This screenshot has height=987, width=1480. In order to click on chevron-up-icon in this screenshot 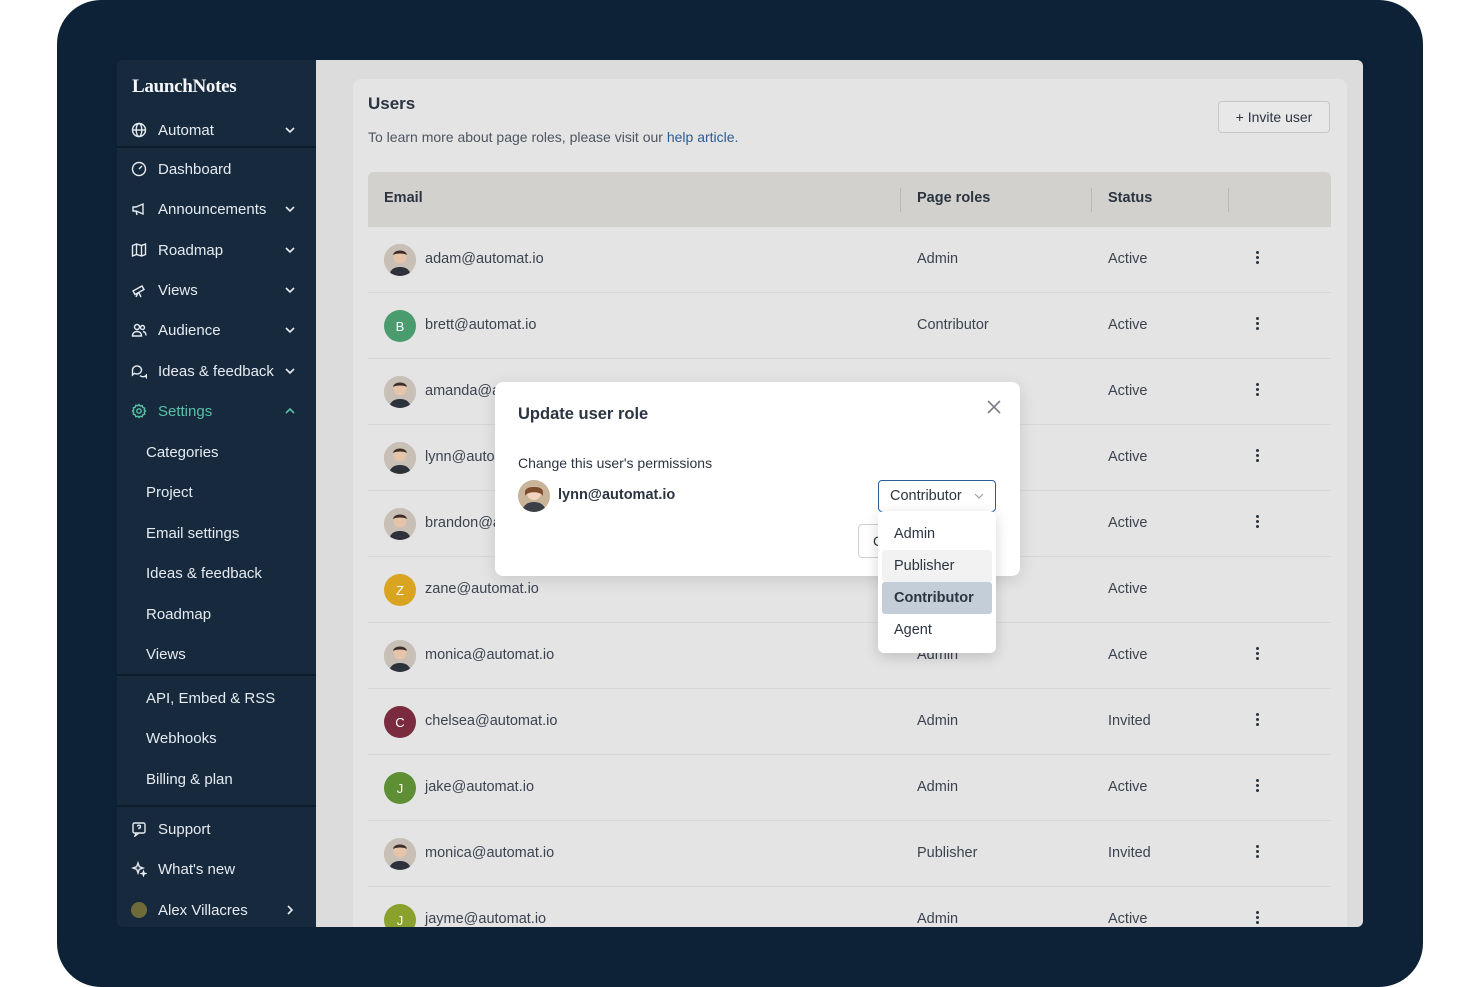, I will do `click(290, 410)`.